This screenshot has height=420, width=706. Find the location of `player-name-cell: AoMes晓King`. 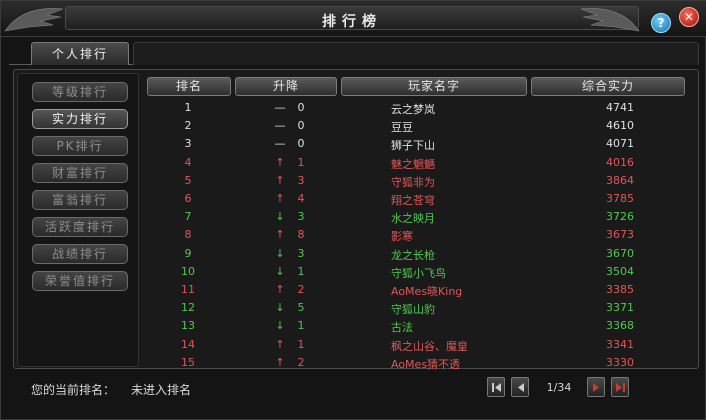

player-name-cell: AoMes晓King is located at coordinates (427, 291).